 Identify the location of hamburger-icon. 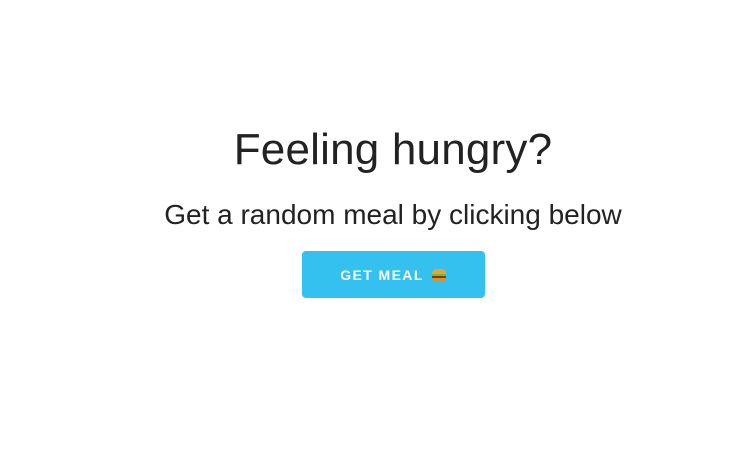
(438, 274).